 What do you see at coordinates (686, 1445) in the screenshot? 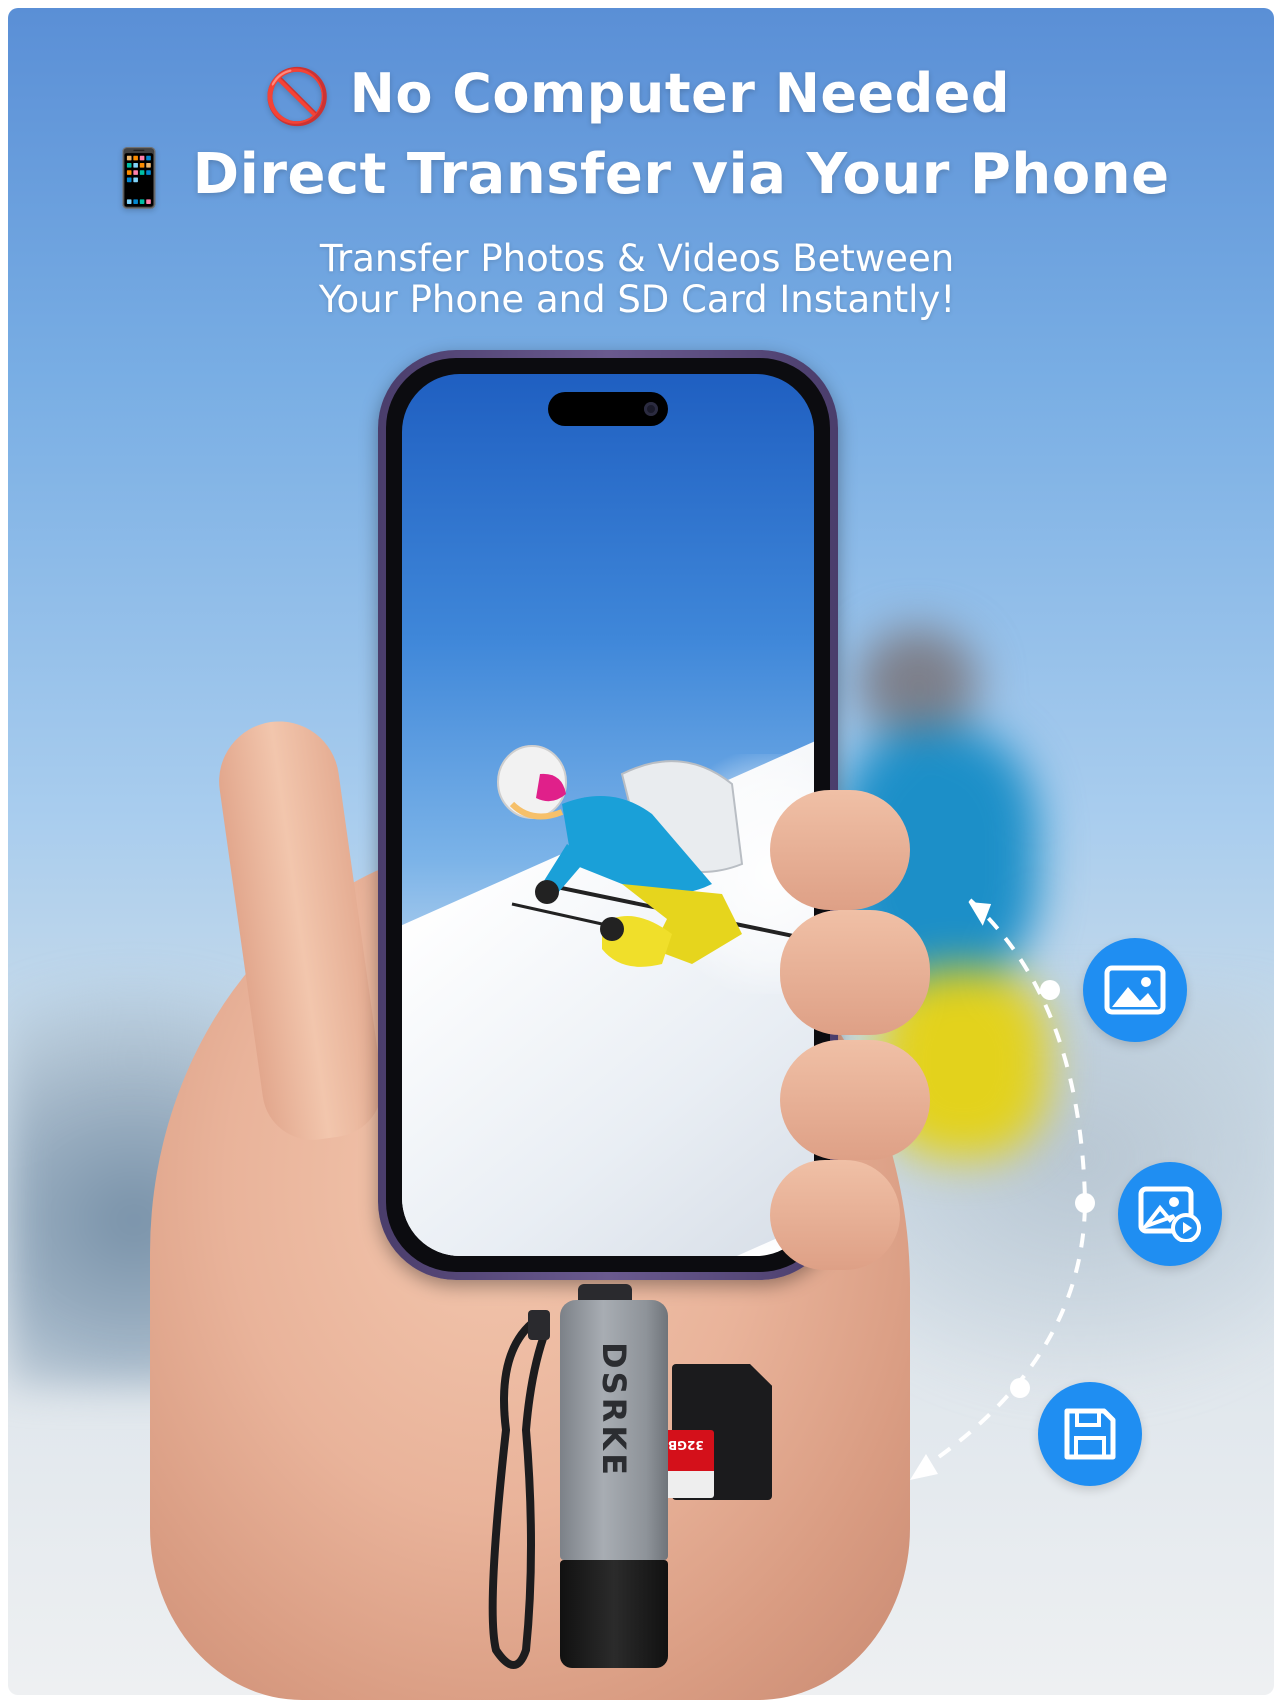
I see `microsd-capacity-label: 32GB` at bounding box center [686, 1445].